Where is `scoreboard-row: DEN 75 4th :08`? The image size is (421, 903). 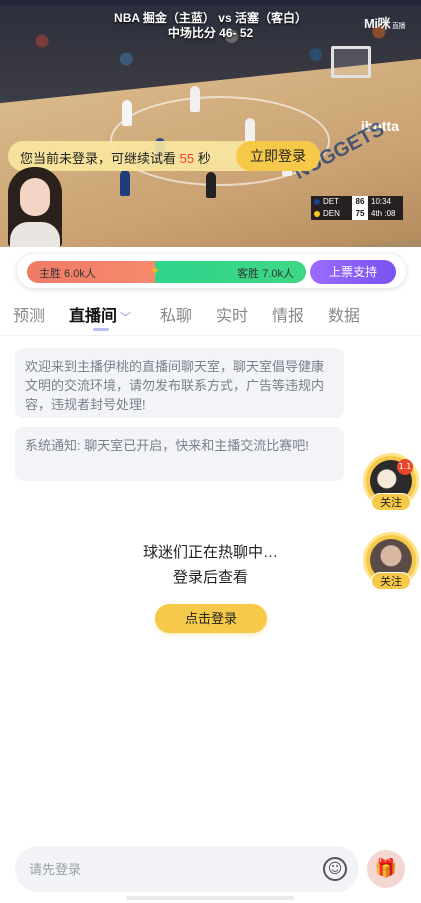
scoreboard-row: DEN 75 4th :08 is located at coordinates (357, 214).